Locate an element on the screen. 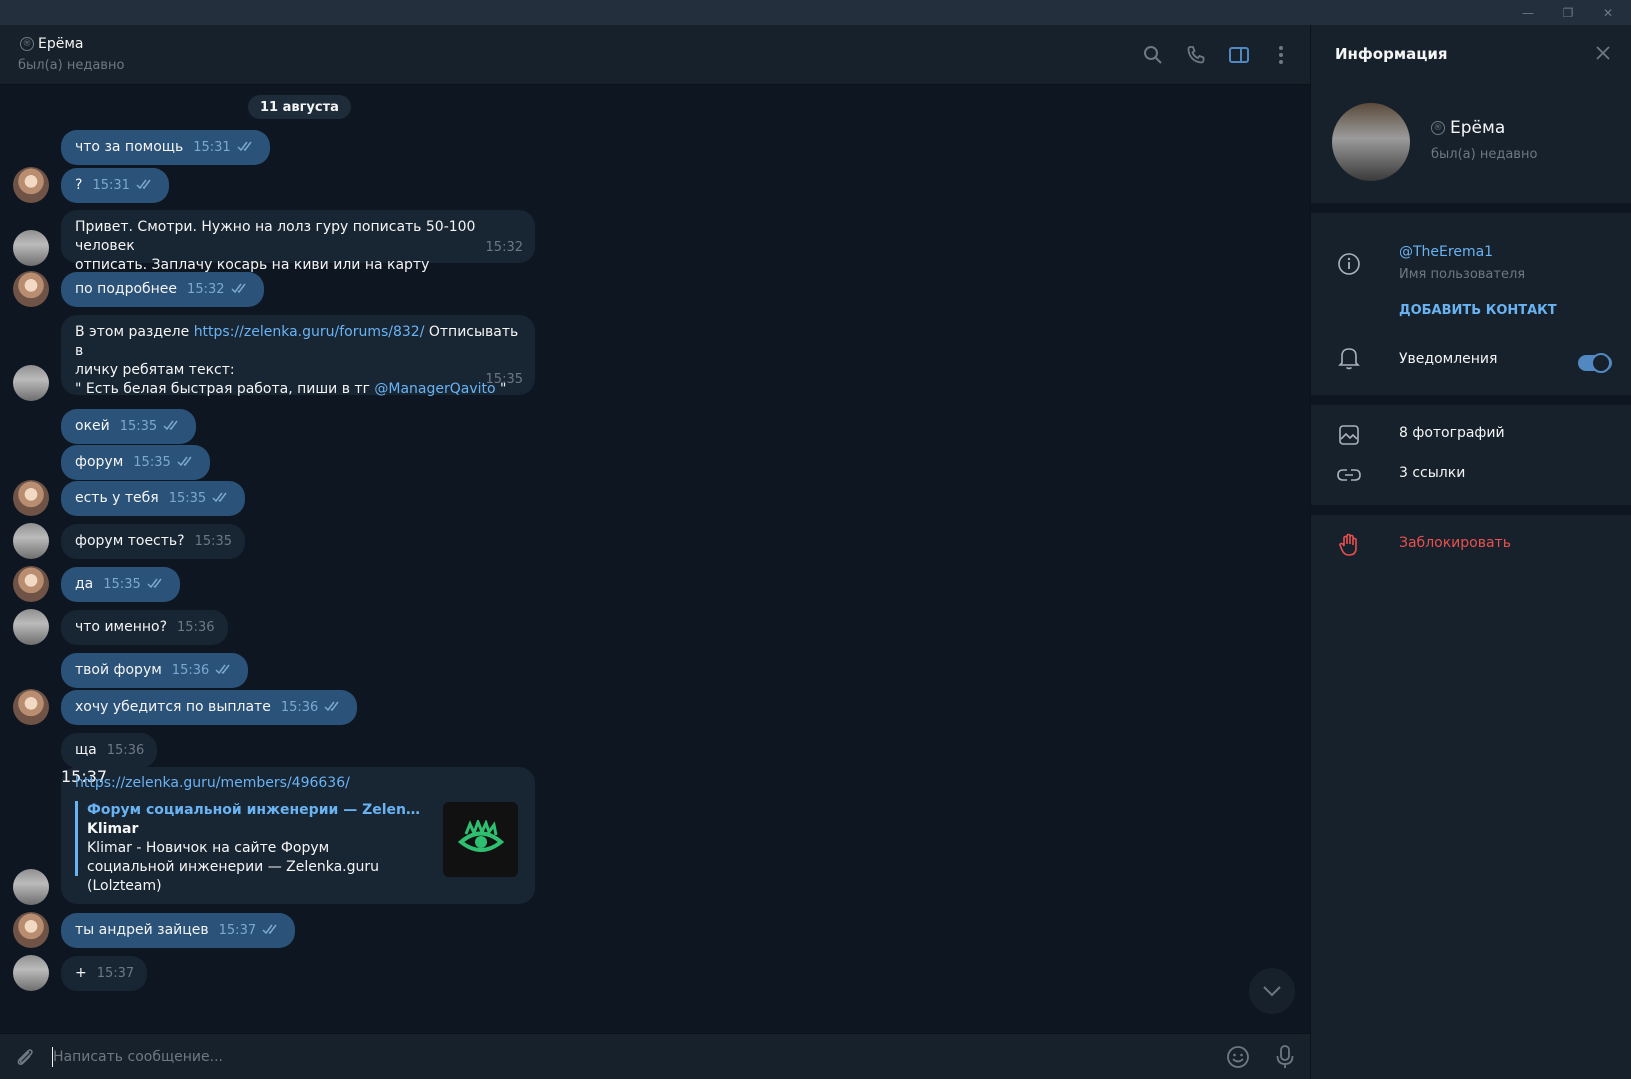 The width and height of the screenshot is (1631, 1079). panel-title: Информация is located at coordinates (1391, 54).